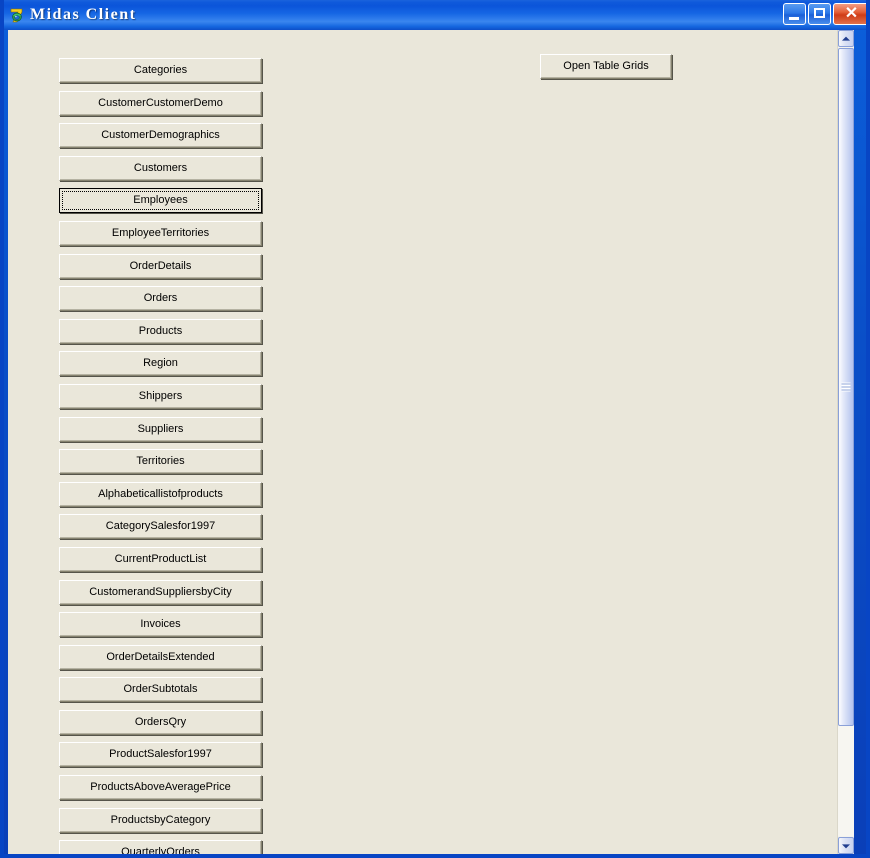 The image size is (870, 858). Describe the element at coordinates (435, 15) in the screenshot. I see `title-bar: Midas Client ✕` at that location.